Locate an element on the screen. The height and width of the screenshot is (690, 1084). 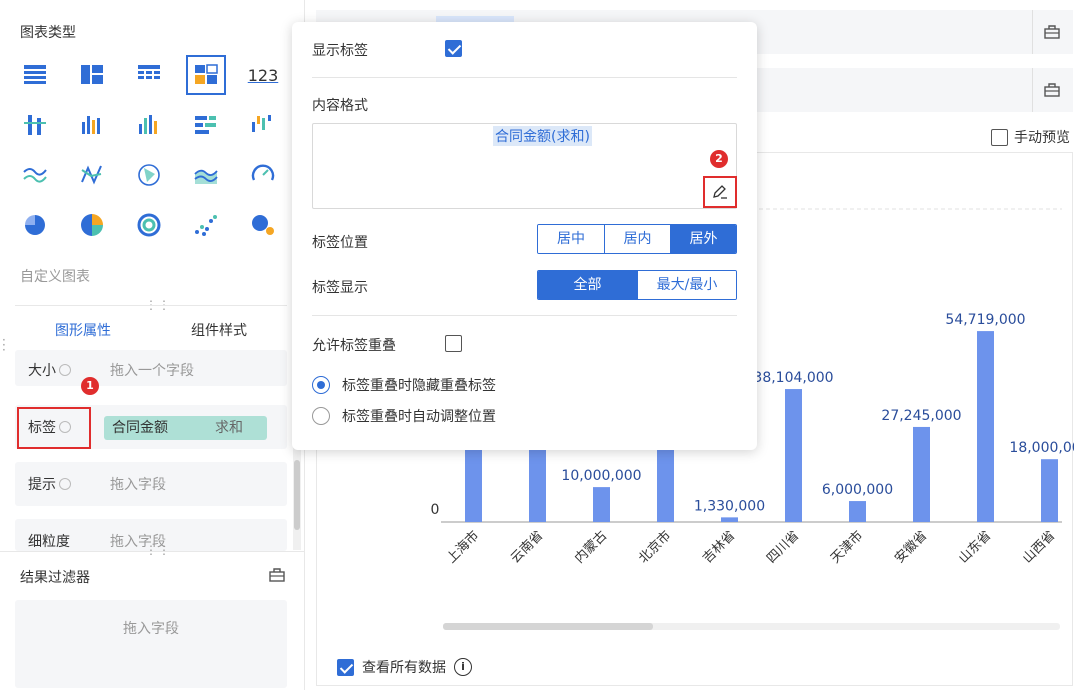
x-tick-label: 安徽省 is located at coordinates (911, 547).